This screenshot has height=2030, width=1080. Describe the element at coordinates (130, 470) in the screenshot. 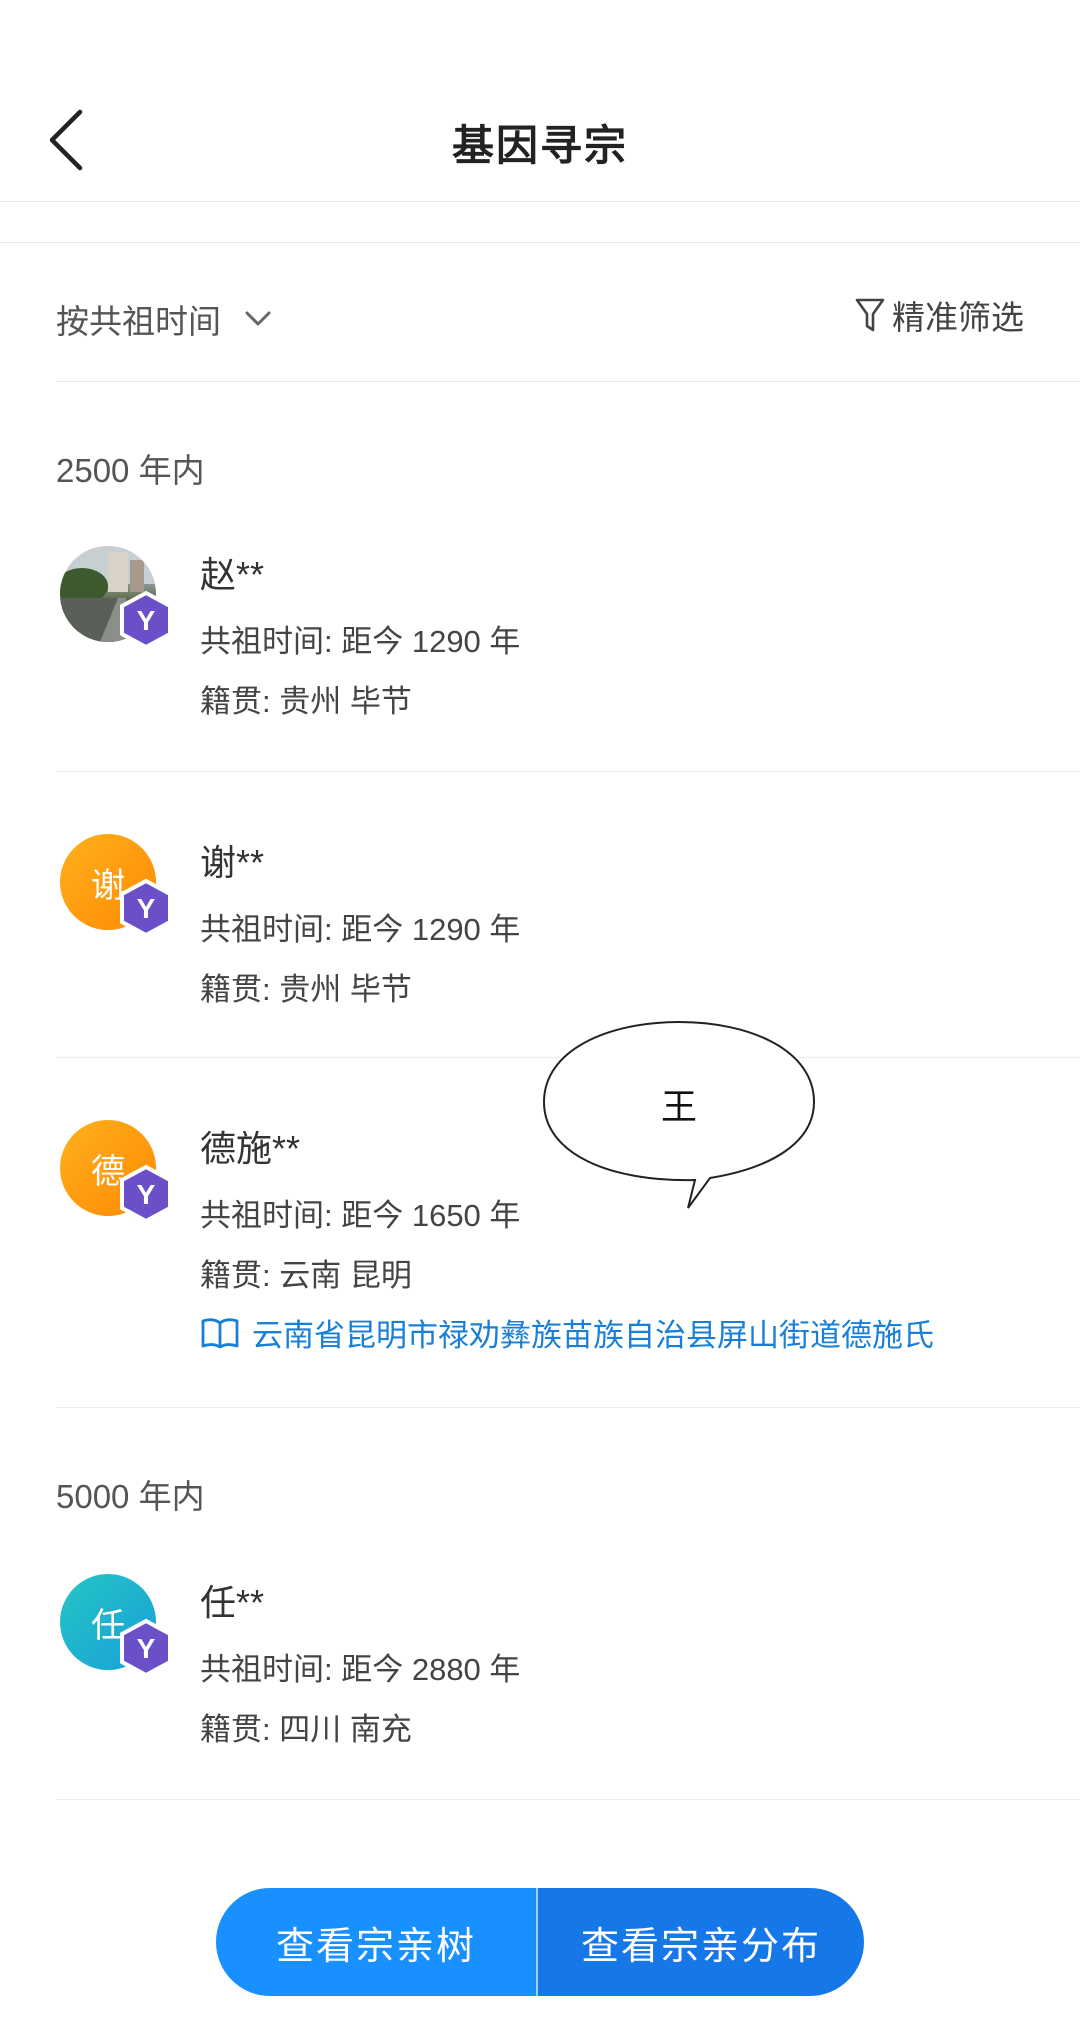

I see `group-header: 2500 年内` at that location.